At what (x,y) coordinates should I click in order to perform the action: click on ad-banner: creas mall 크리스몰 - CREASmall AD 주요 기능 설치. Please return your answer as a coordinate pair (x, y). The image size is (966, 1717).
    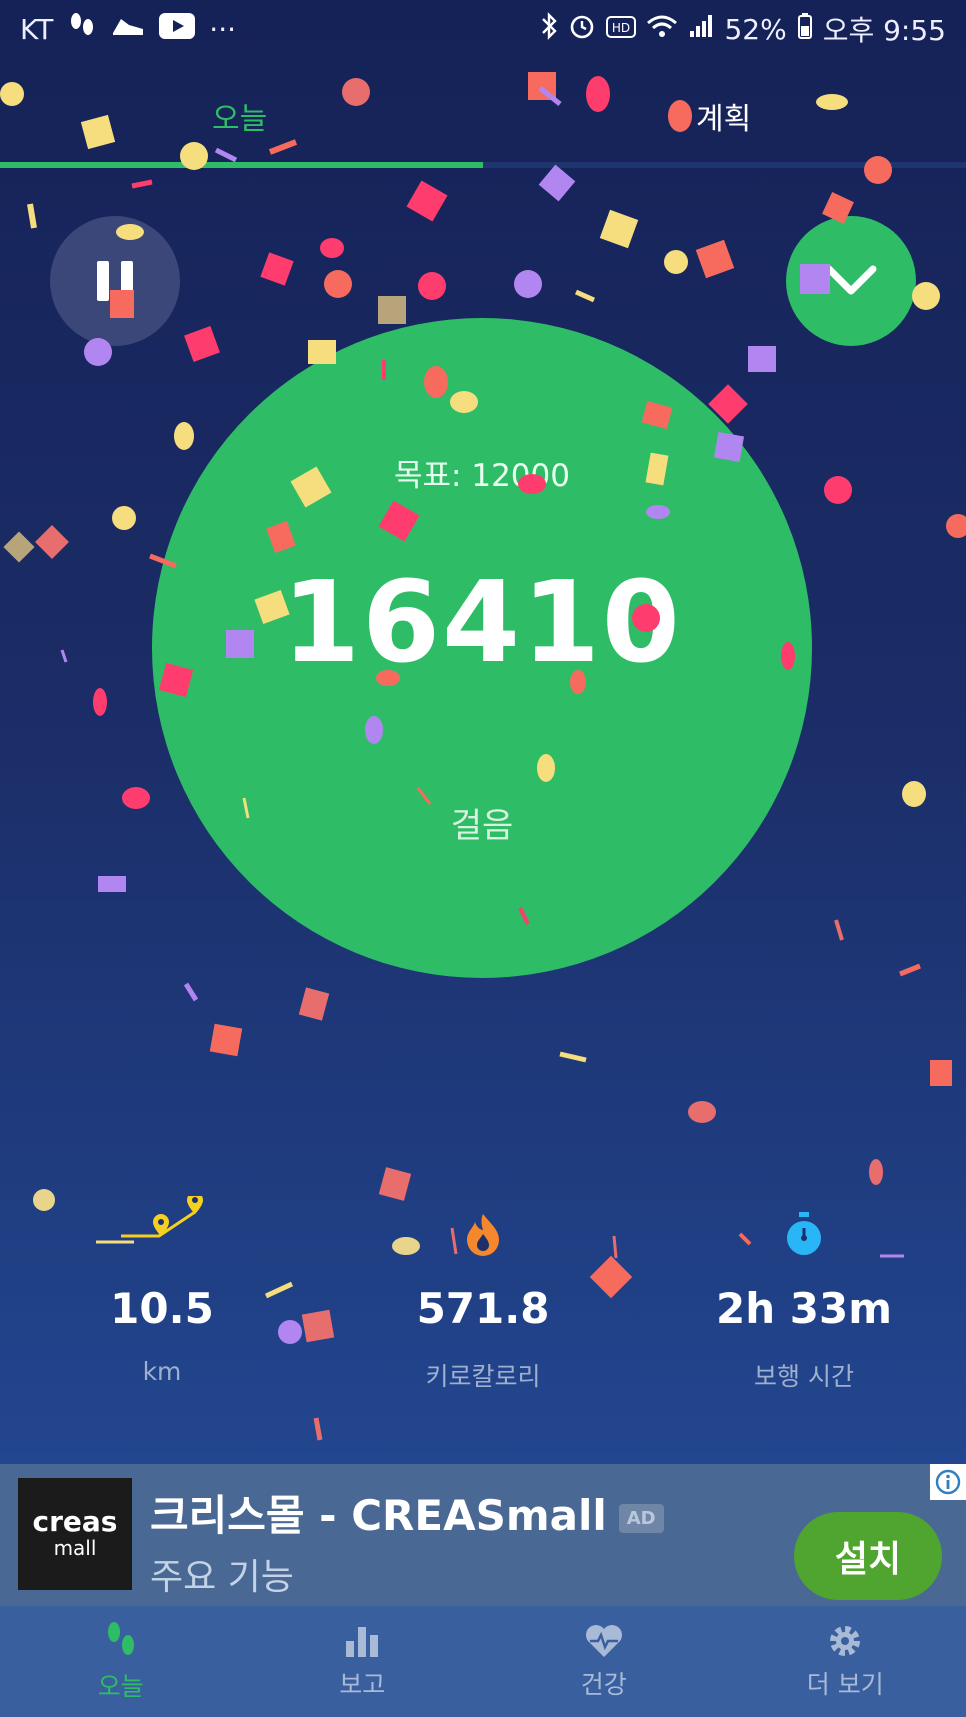
    Looking at the image, I should click on (483, 1535).